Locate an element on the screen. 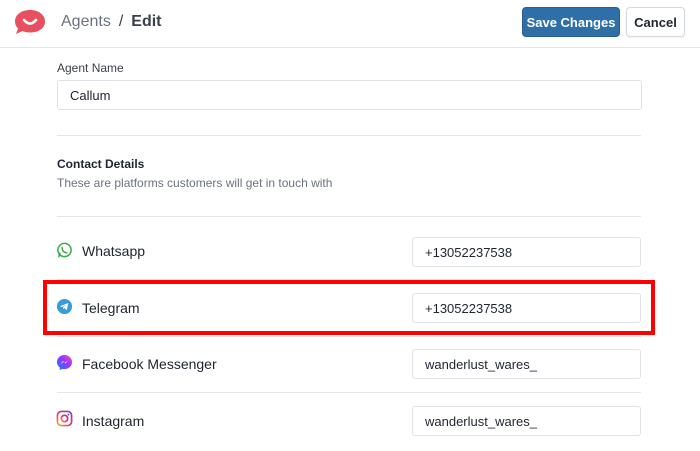 Image resolution: width=700 pixels, height=451 pixels. platform-label-whatsapp: Whatsapp is located at coordinates (114, 251).